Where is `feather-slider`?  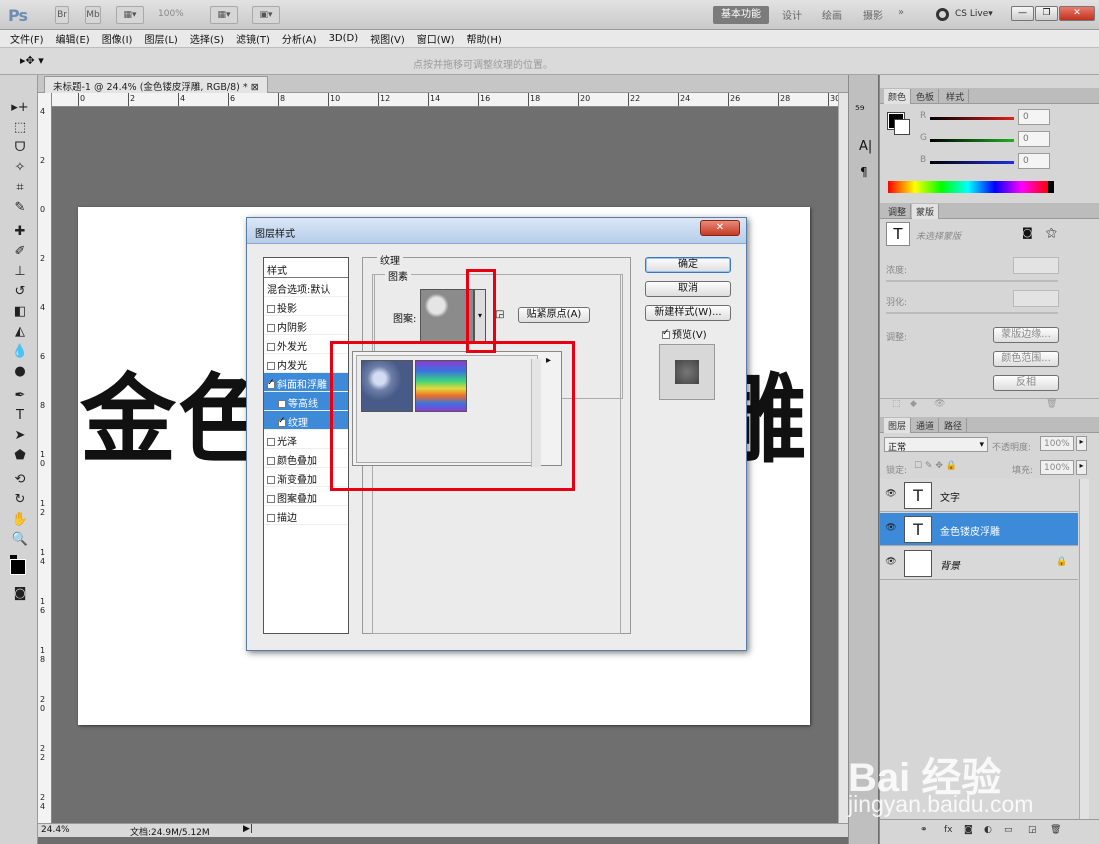 feather-slider is located at coordinates (972, 313).